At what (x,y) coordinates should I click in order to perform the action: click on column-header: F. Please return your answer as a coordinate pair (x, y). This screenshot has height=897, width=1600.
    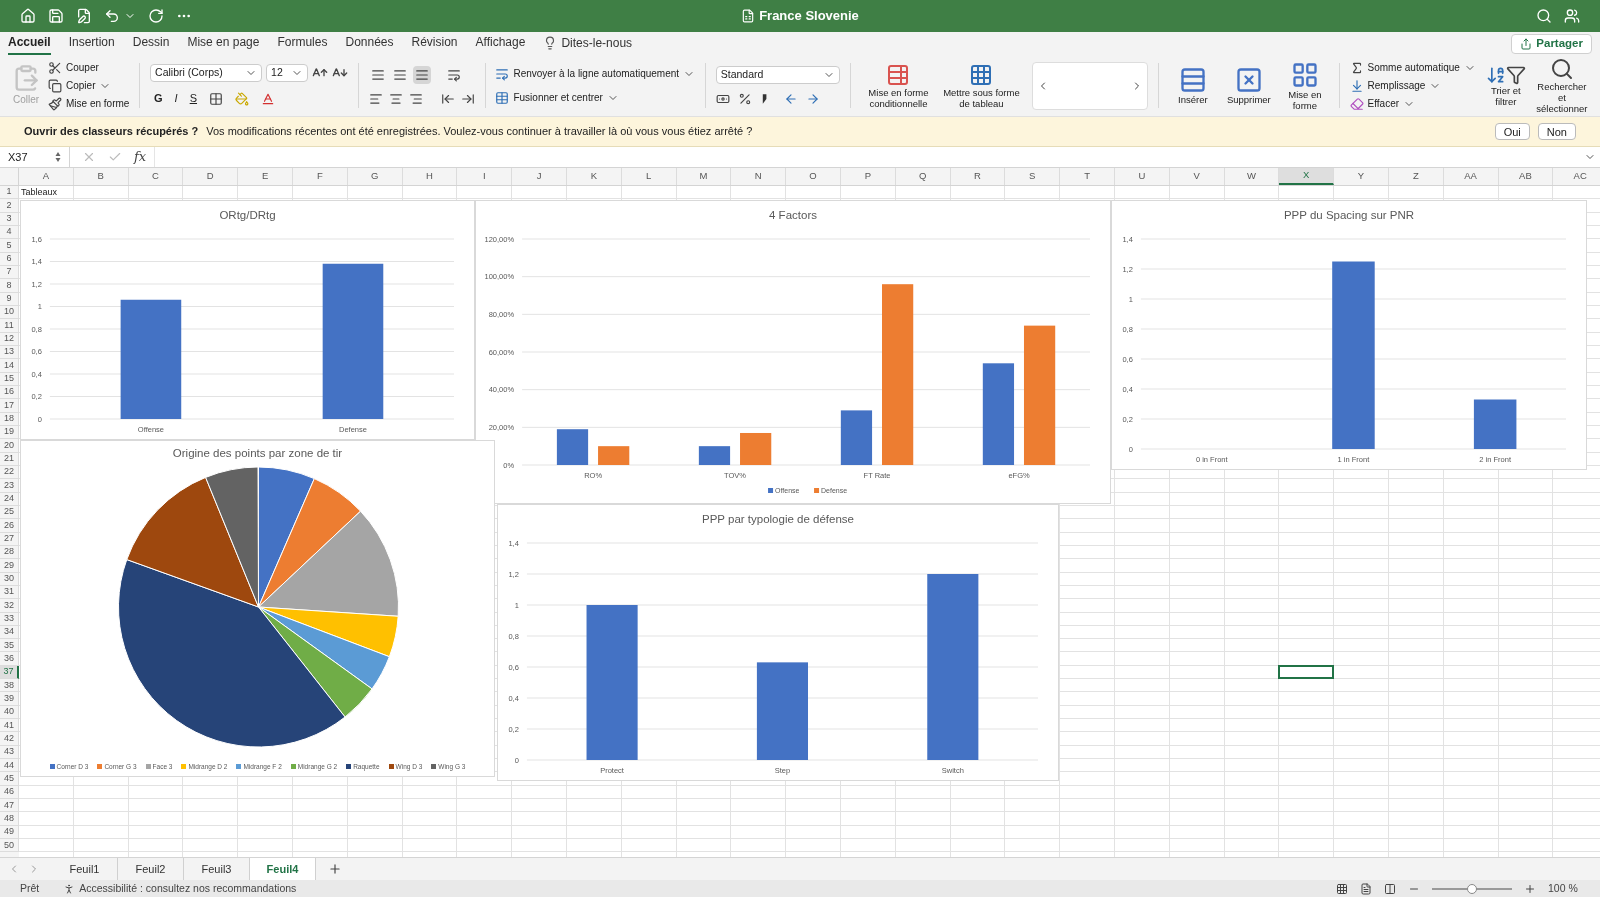
    Looking at the image, I should click on (320, 176).